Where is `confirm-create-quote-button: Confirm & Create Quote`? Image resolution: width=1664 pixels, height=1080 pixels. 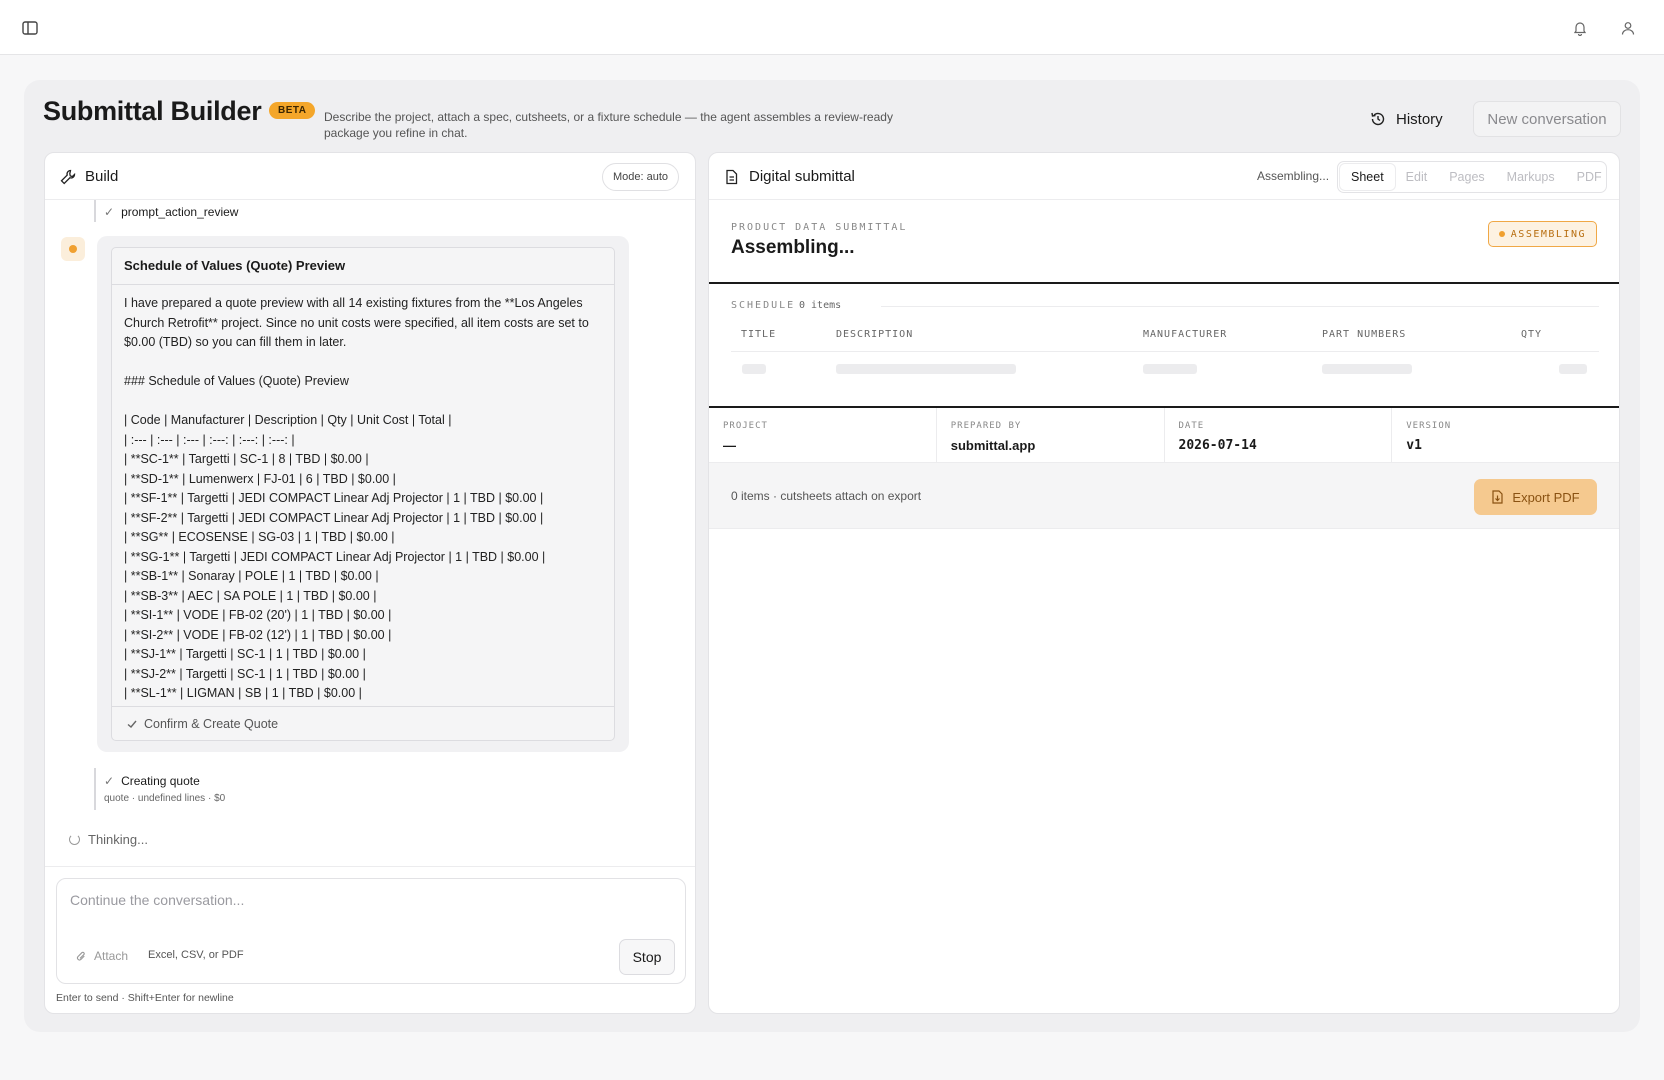 confirm-create-quote-button: Confirm & Create Quote is located at coordinates (363, 723).